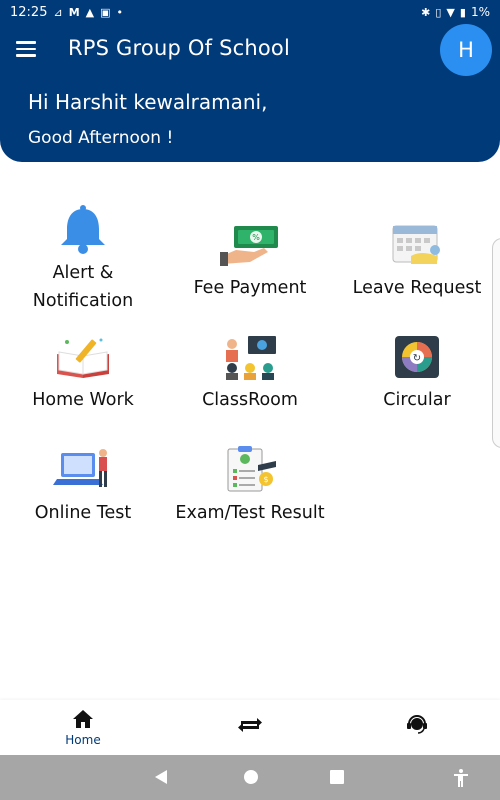 The width and height of the screenshot is (500, 800). I want to click on subgreeting-text: Good Afternoon !, so click(101, 138).